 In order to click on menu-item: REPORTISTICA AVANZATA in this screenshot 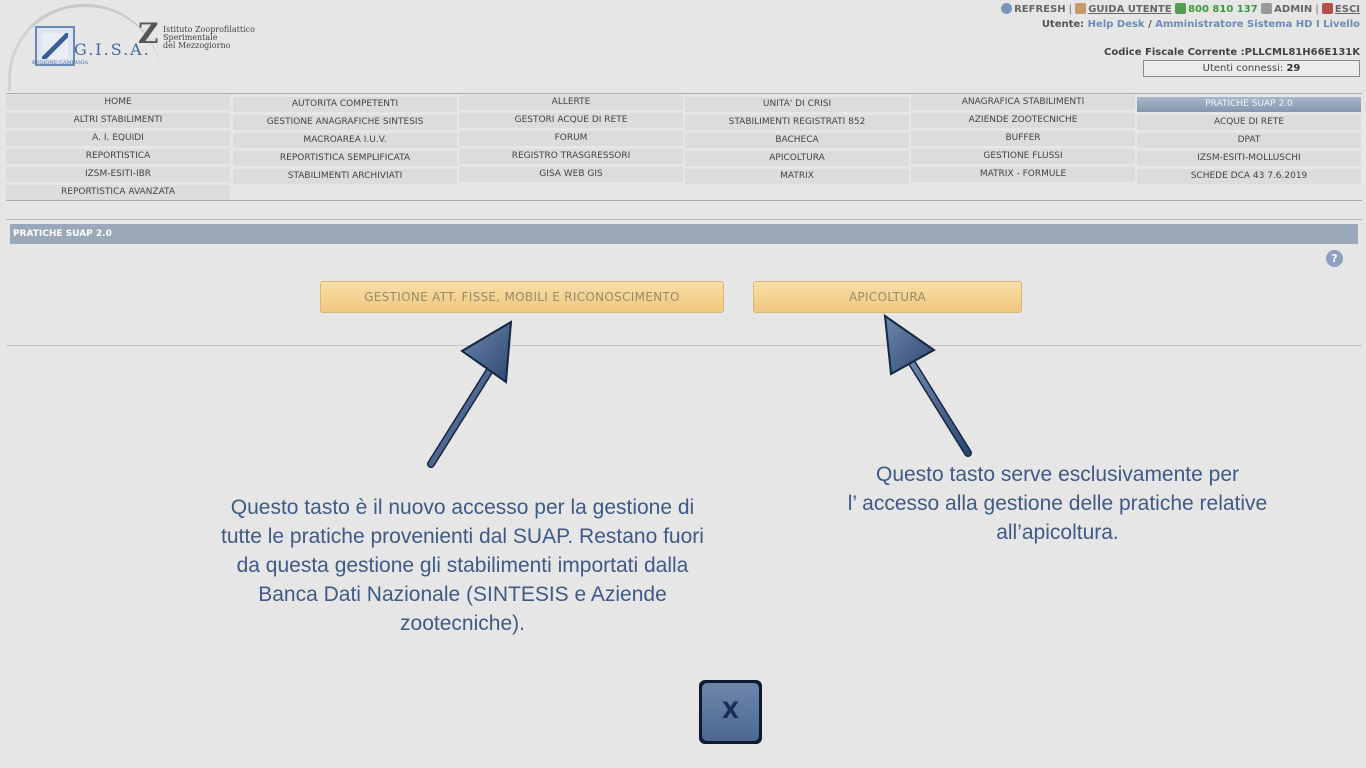, I will do `click(118, 192)`.